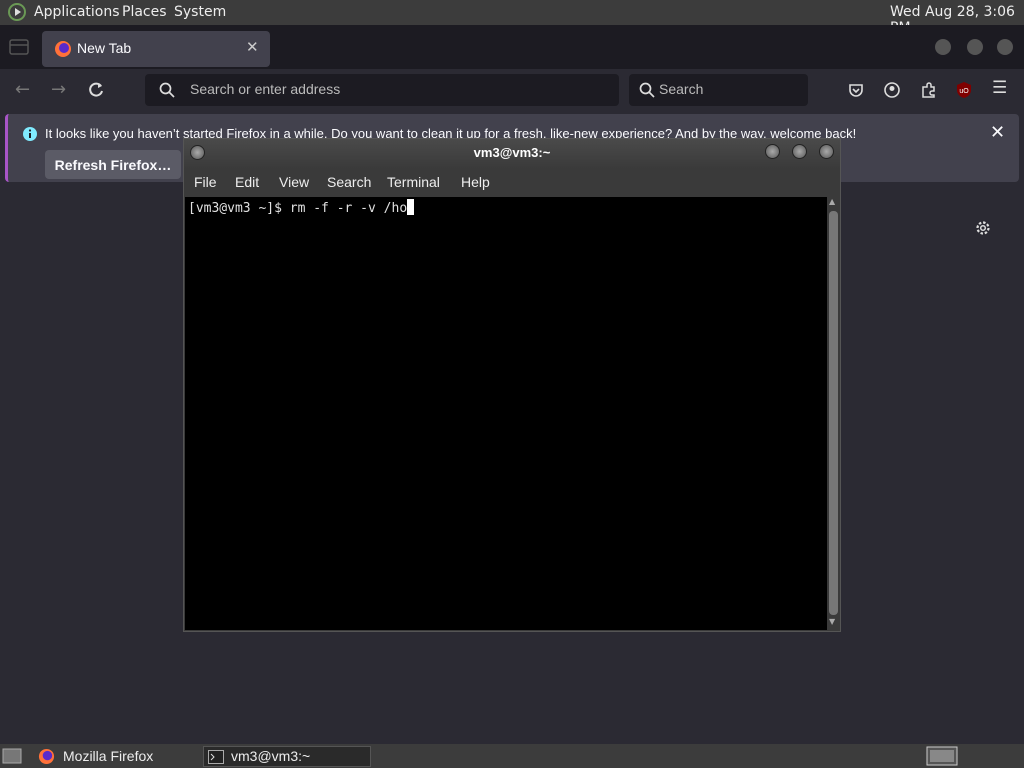 Image resolution: width=1024 pixels, height=768 pixels. What do you see at coordinates (22, 89) in the screenshot?
I see `back-icon: ←` at bounding box center [22, 89].